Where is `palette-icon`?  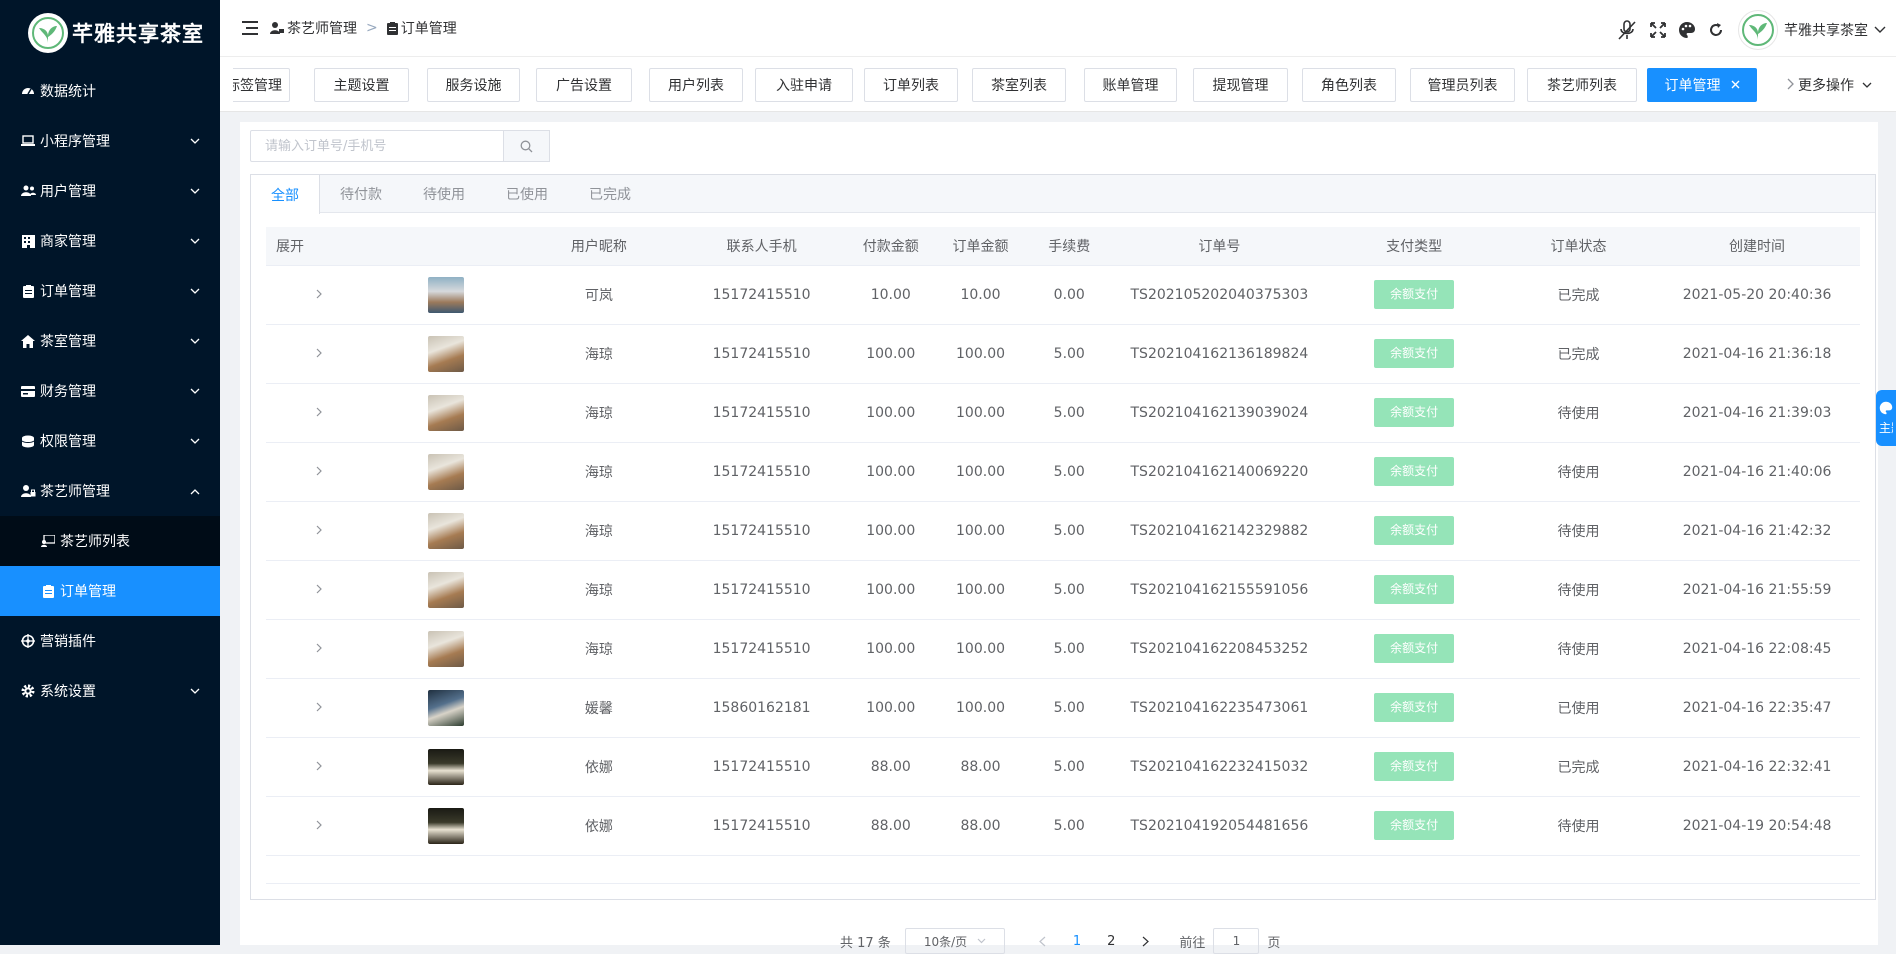 palette-icon is located at coordinates (1687, 30).